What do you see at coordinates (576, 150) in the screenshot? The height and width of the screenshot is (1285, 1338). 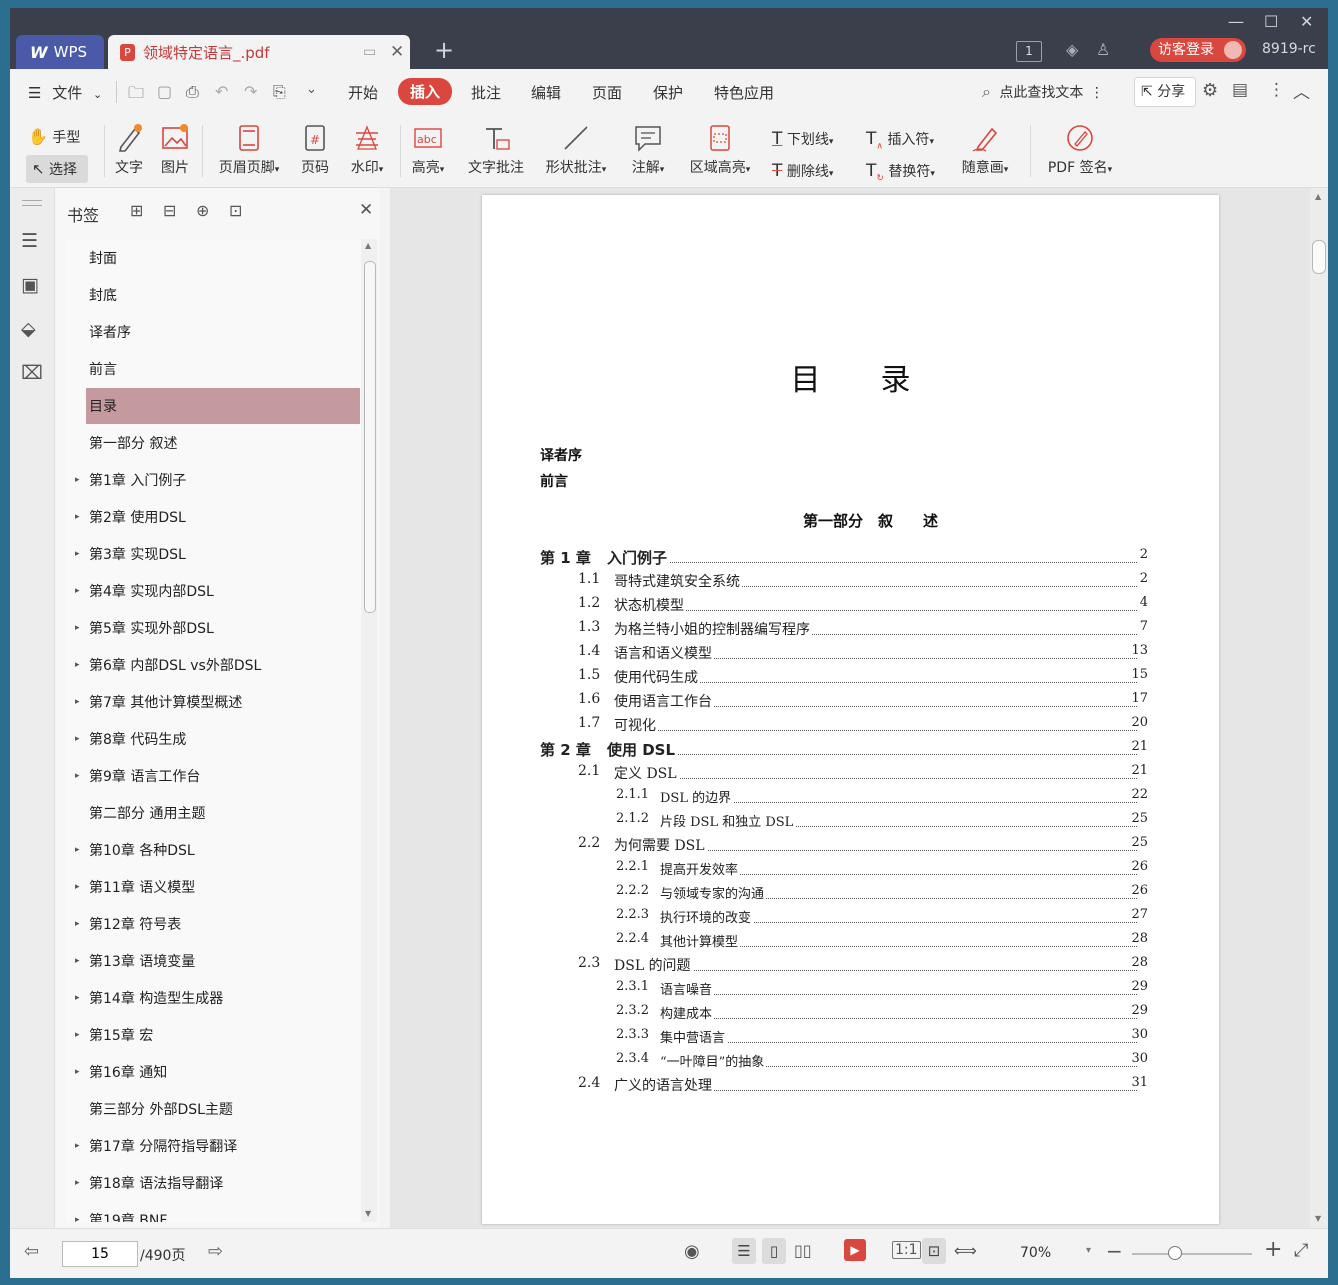 I see `shape-note-button: 形状批注▾` at bounding box center [576, 150].